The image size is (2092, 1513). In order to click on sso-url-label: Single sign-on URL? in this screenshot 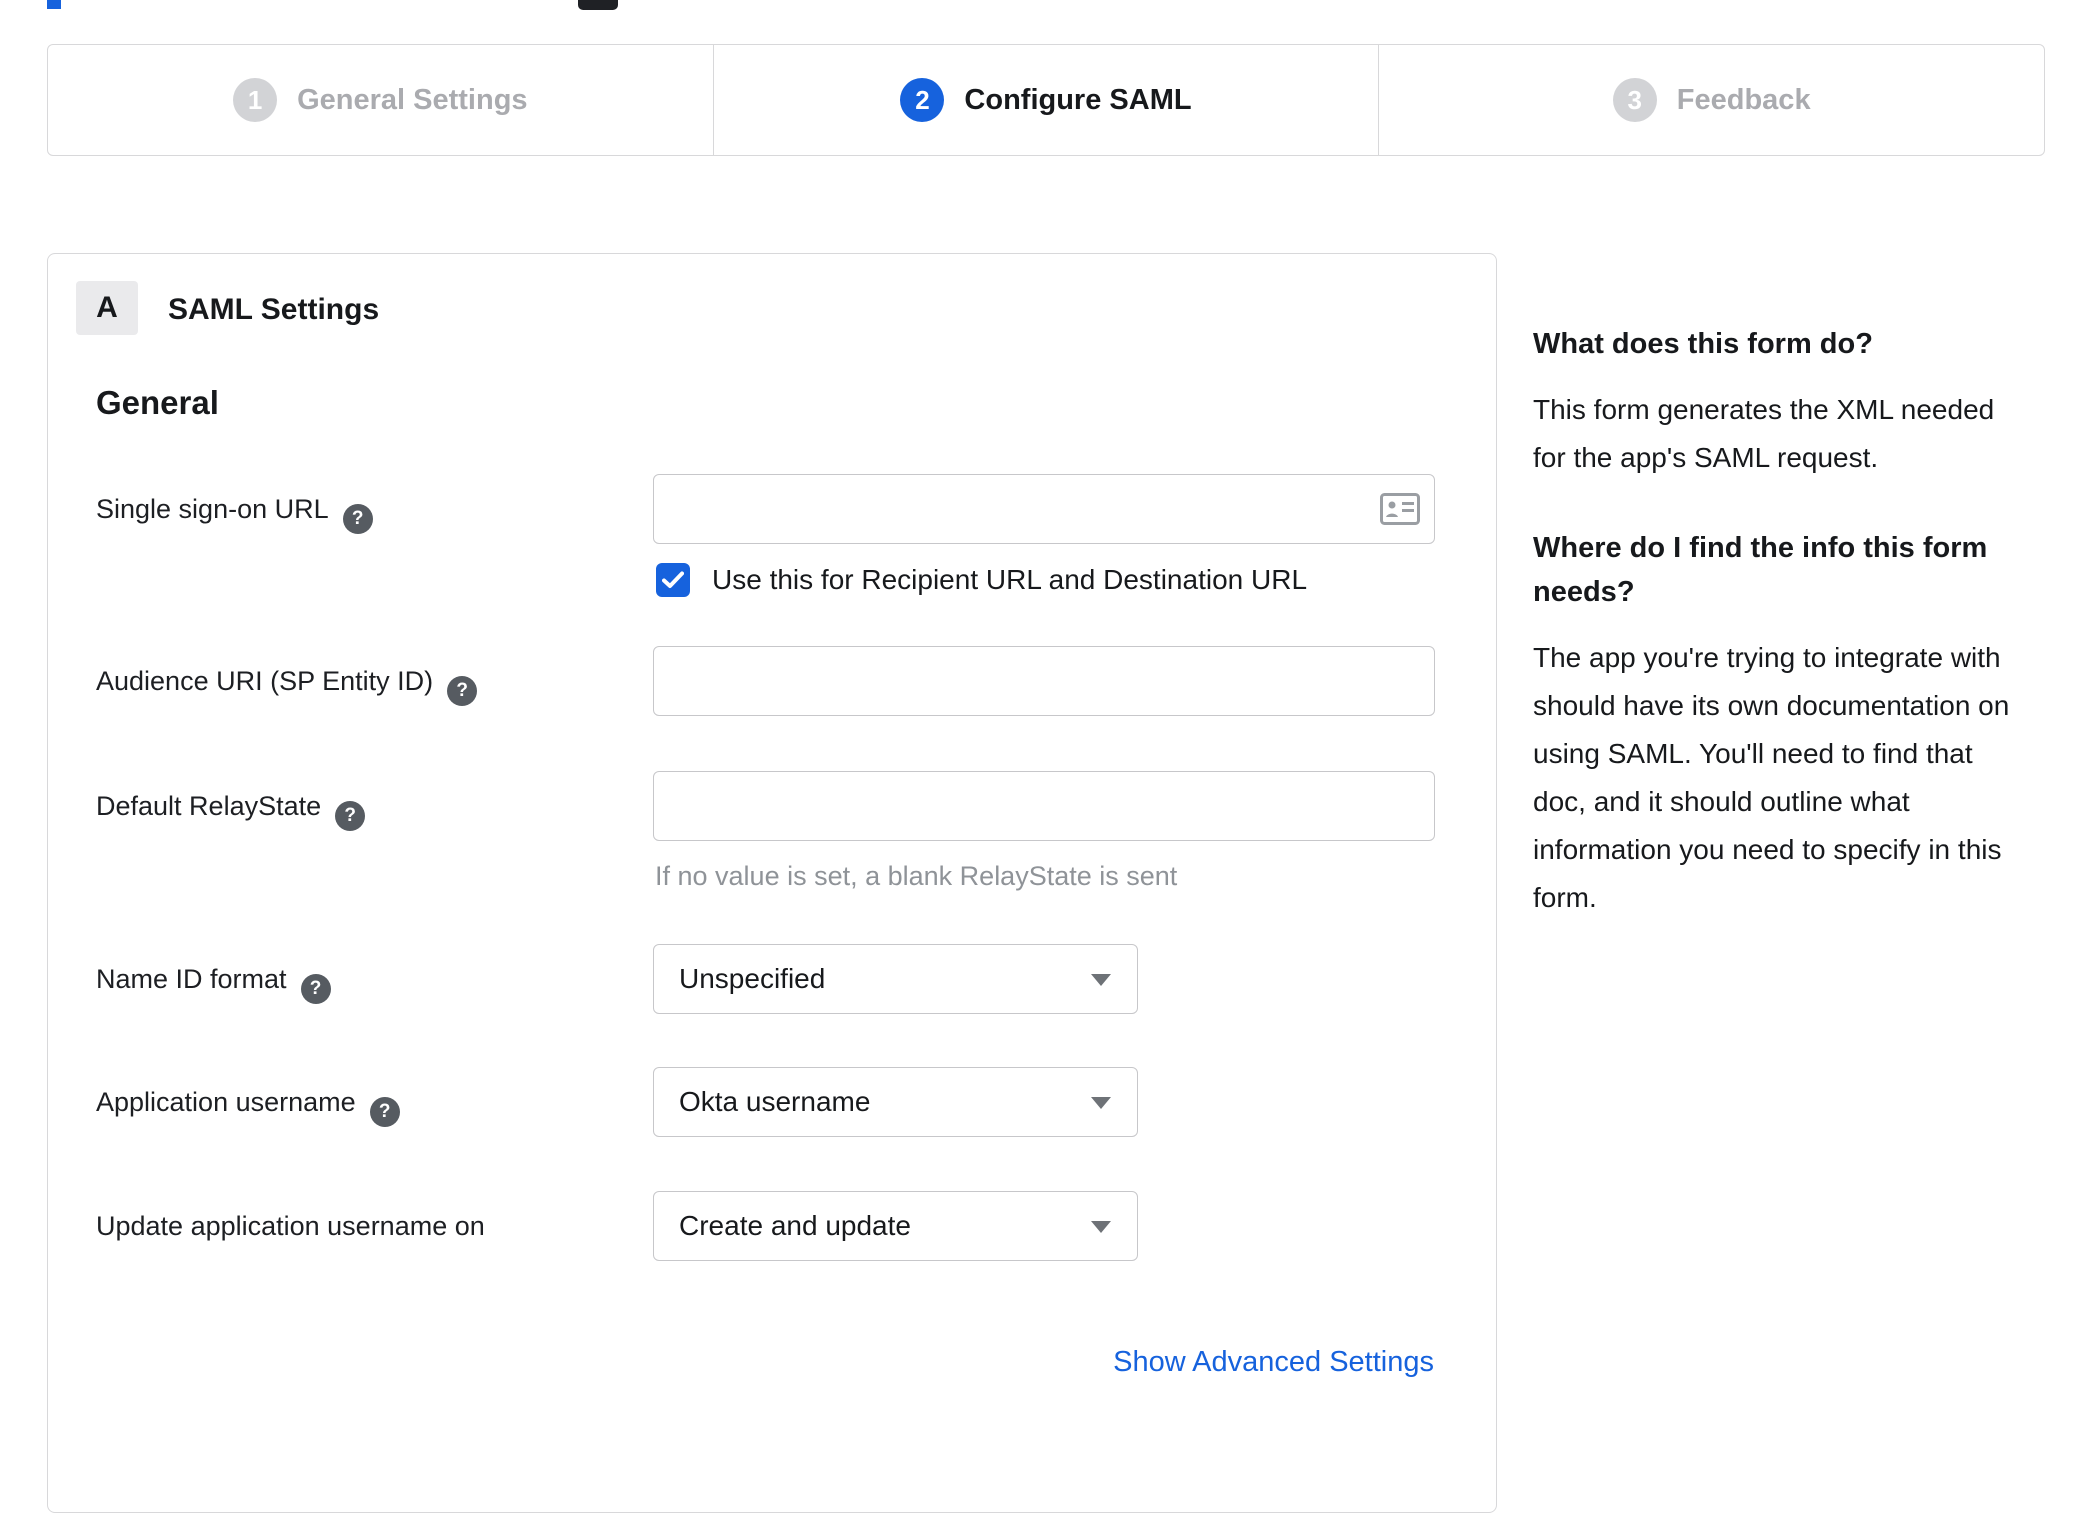, I will do `click(234, 514)`.